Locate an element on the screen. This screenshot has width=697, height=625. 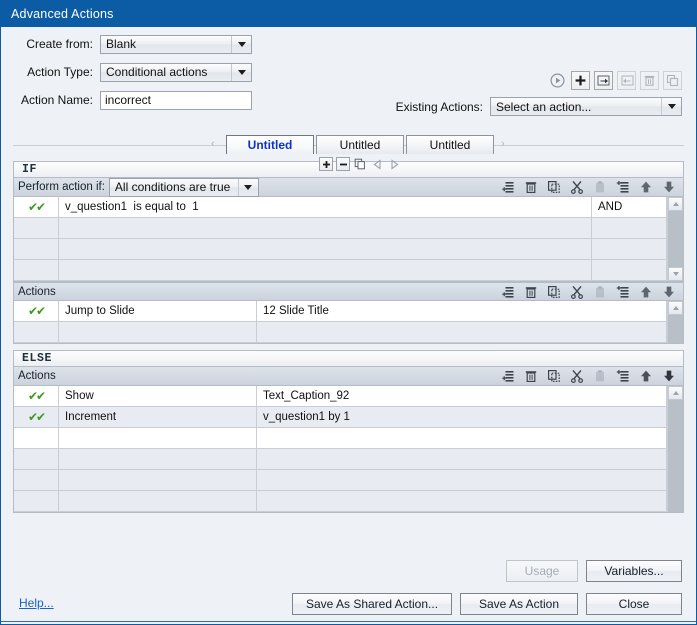
action-type-dropdown: Conditional actions is located at coordinates (176, 72).